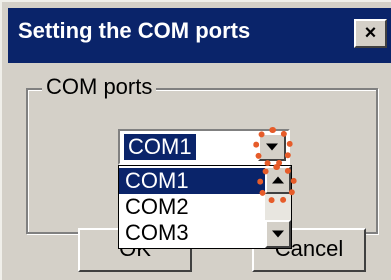 This screenshot has width=391, height=280. Describe the element at coordinates (370, 33) in the screenshot. I see `close-button: ×` at that location.